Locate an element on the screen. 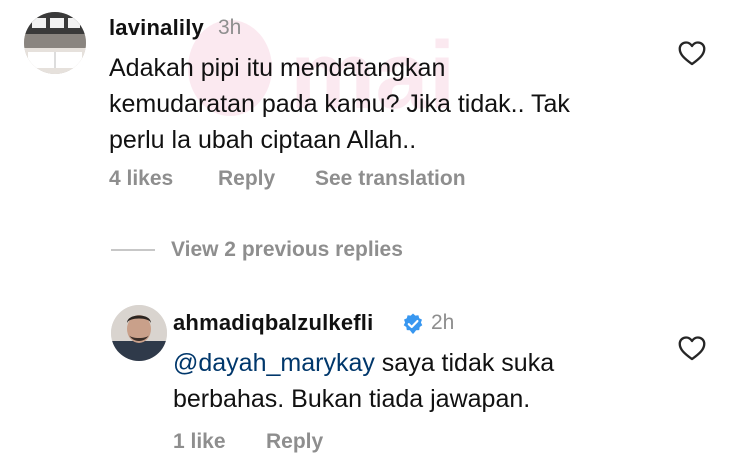  comment-line: Adakah pipi itu mendatangkan is located at coordinates (277, 68).